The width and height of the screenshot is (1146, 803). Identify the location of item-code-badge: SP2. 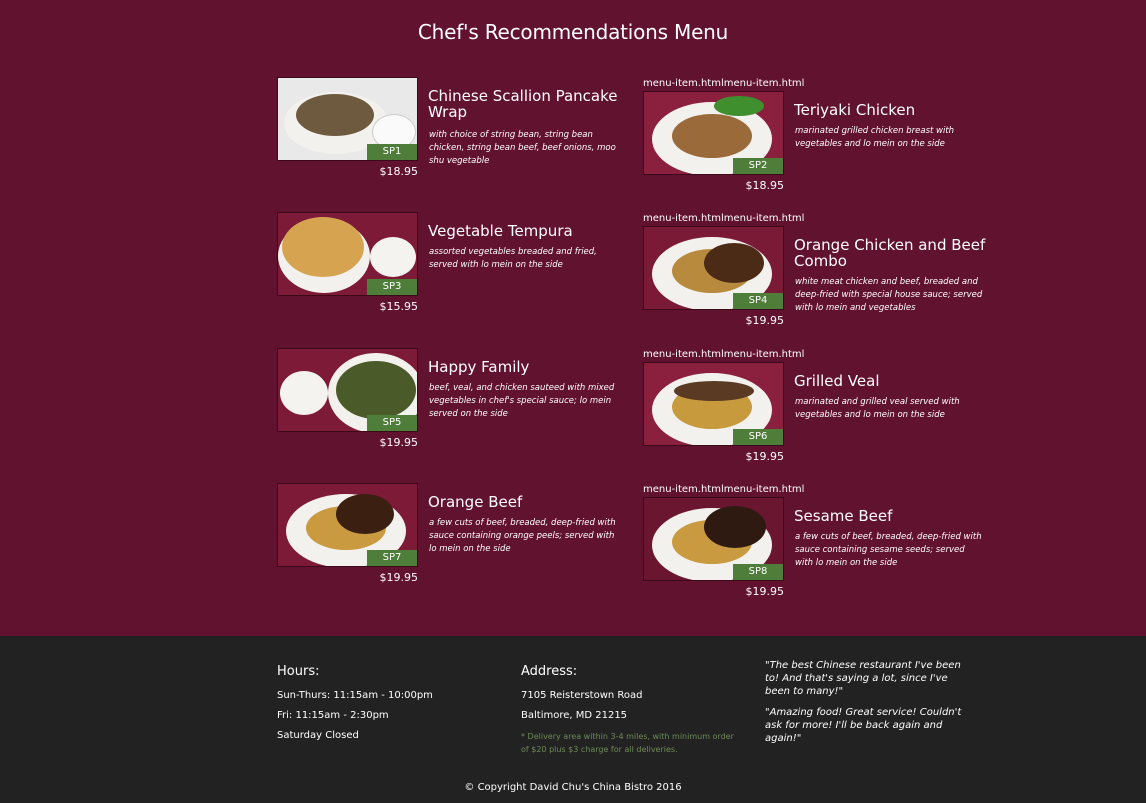
(758, 166).